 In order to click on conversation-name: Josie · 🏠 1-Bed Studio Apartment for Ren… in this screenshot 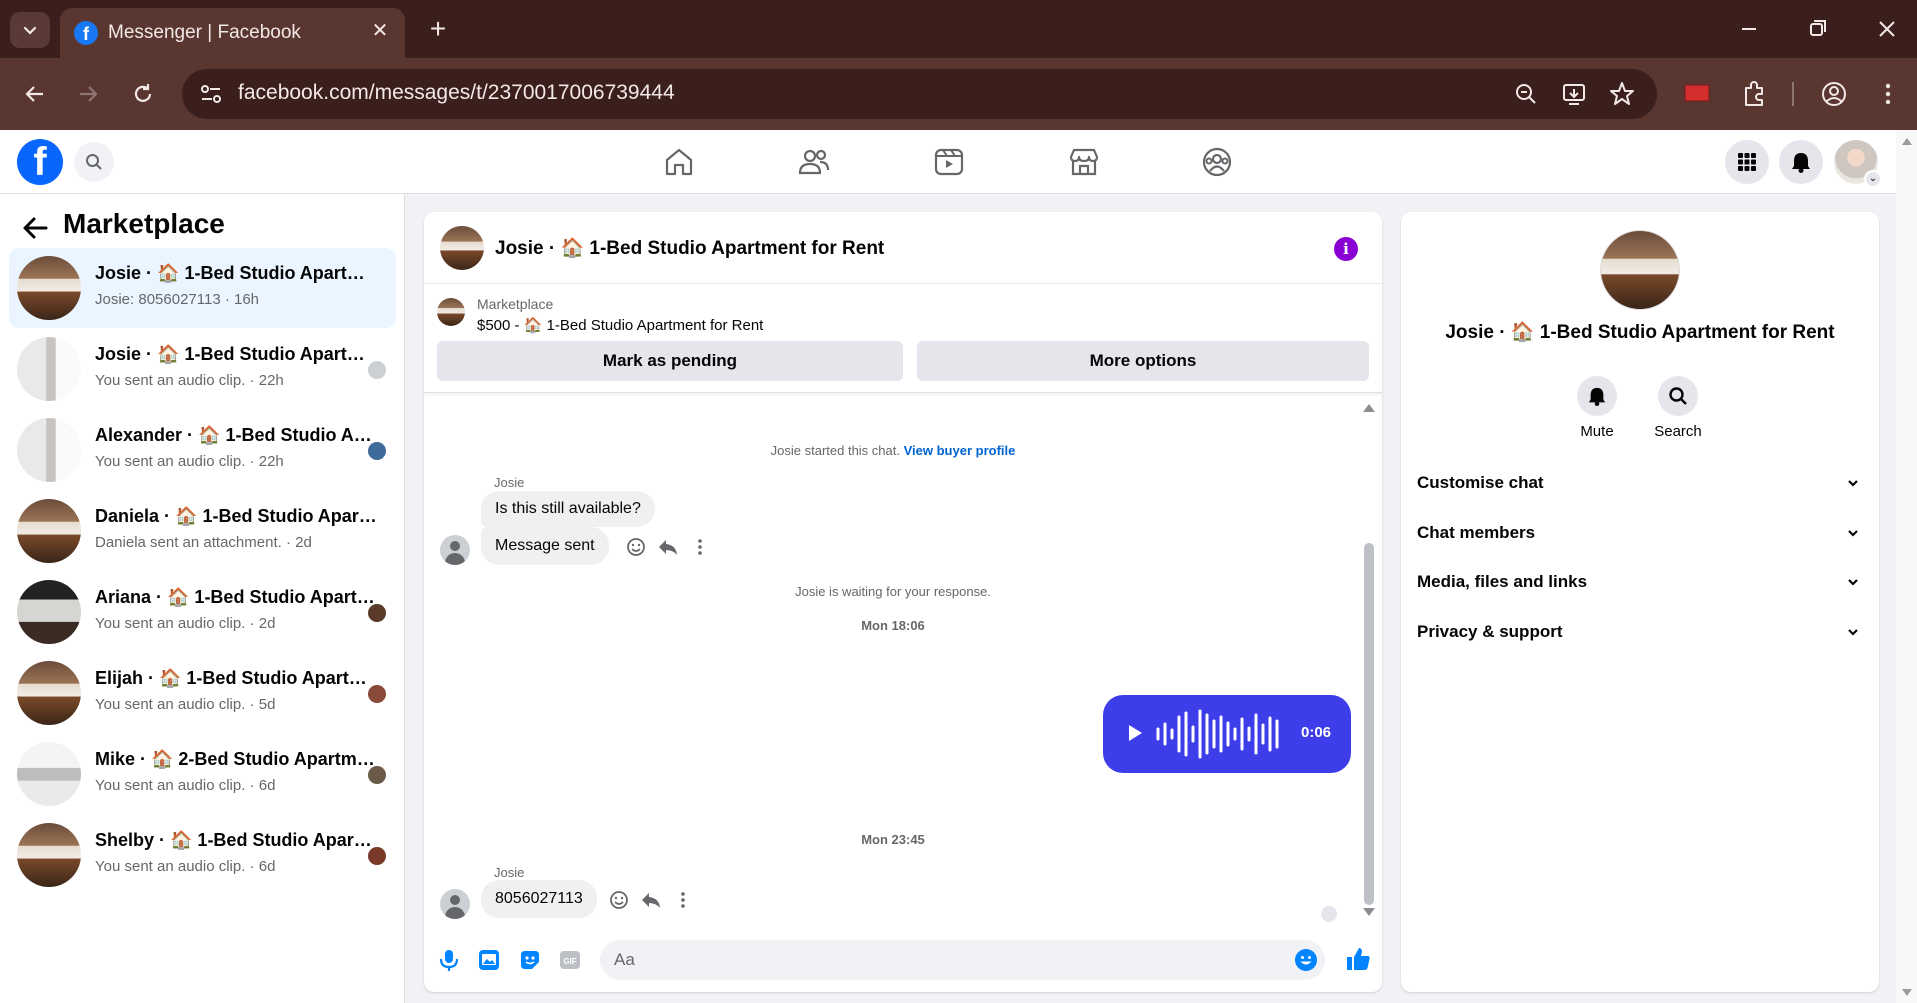, I will do `click(236, 273)`.